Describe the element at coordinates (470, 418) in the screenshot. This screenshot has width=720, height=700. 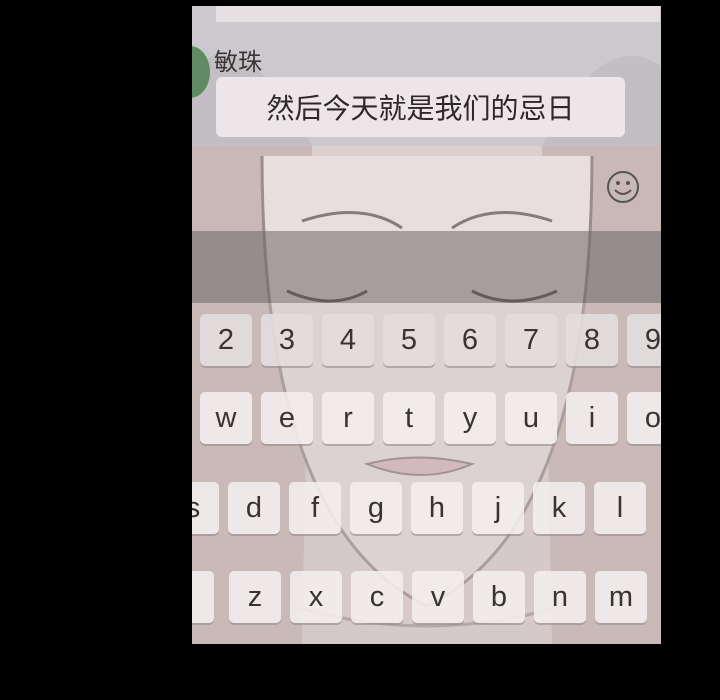
I see `key-y: y` at that location.